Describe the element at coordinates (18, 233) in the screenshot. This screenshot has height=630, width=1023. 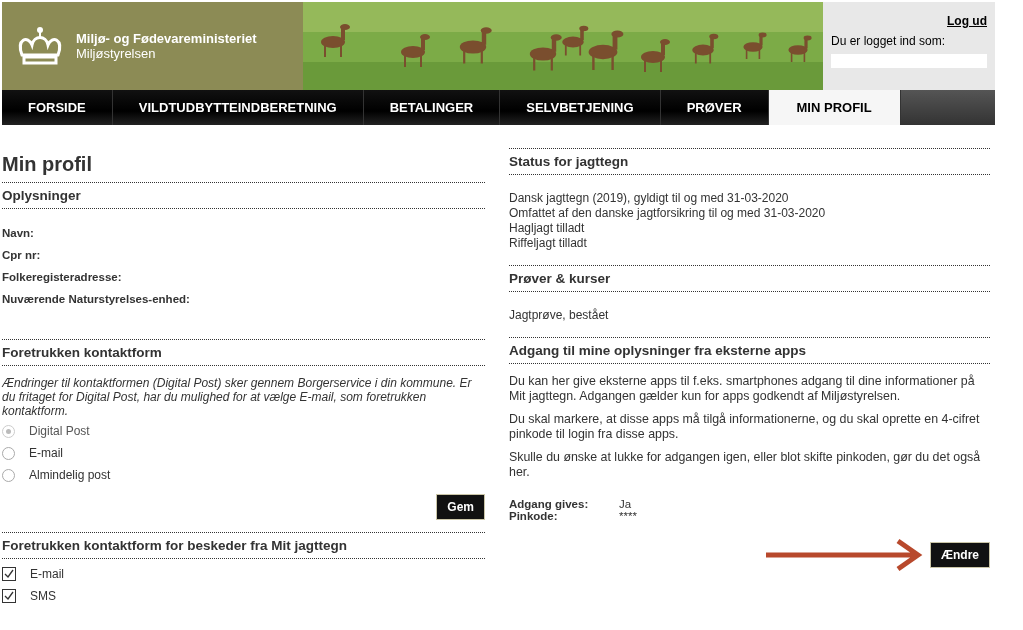
I see `field-label: Navn:` at that location.